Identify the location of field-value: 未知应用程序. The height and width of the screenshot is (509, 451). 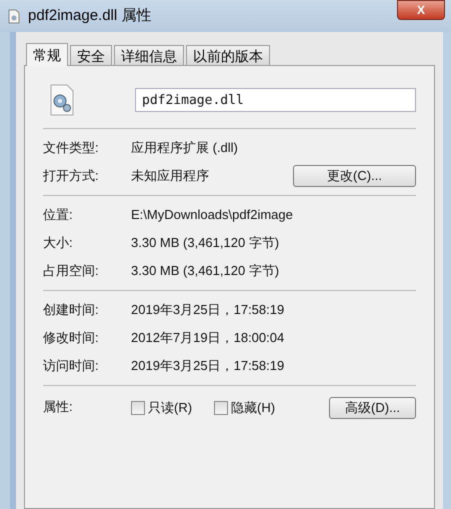
(170, 176).